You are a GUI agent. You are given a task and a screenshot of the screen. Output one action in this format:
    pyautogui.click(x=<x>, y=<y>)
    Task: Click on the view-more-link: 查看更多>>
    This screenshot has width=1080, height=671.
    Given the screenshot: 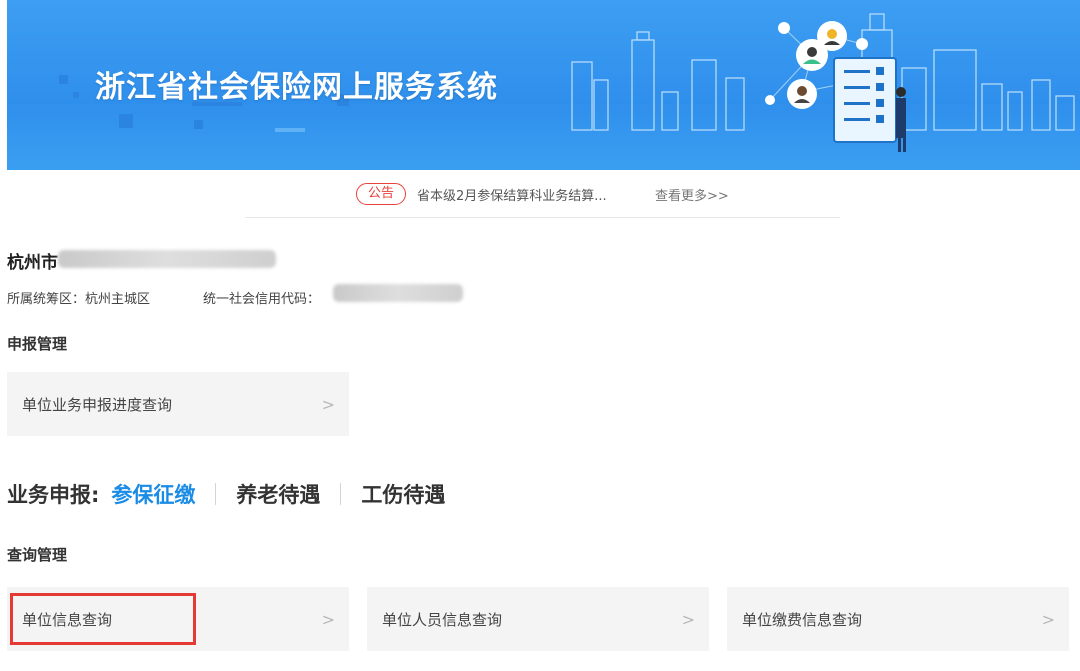 What is the action you would take?
    pyautogui.click(x=692, y=194)
    